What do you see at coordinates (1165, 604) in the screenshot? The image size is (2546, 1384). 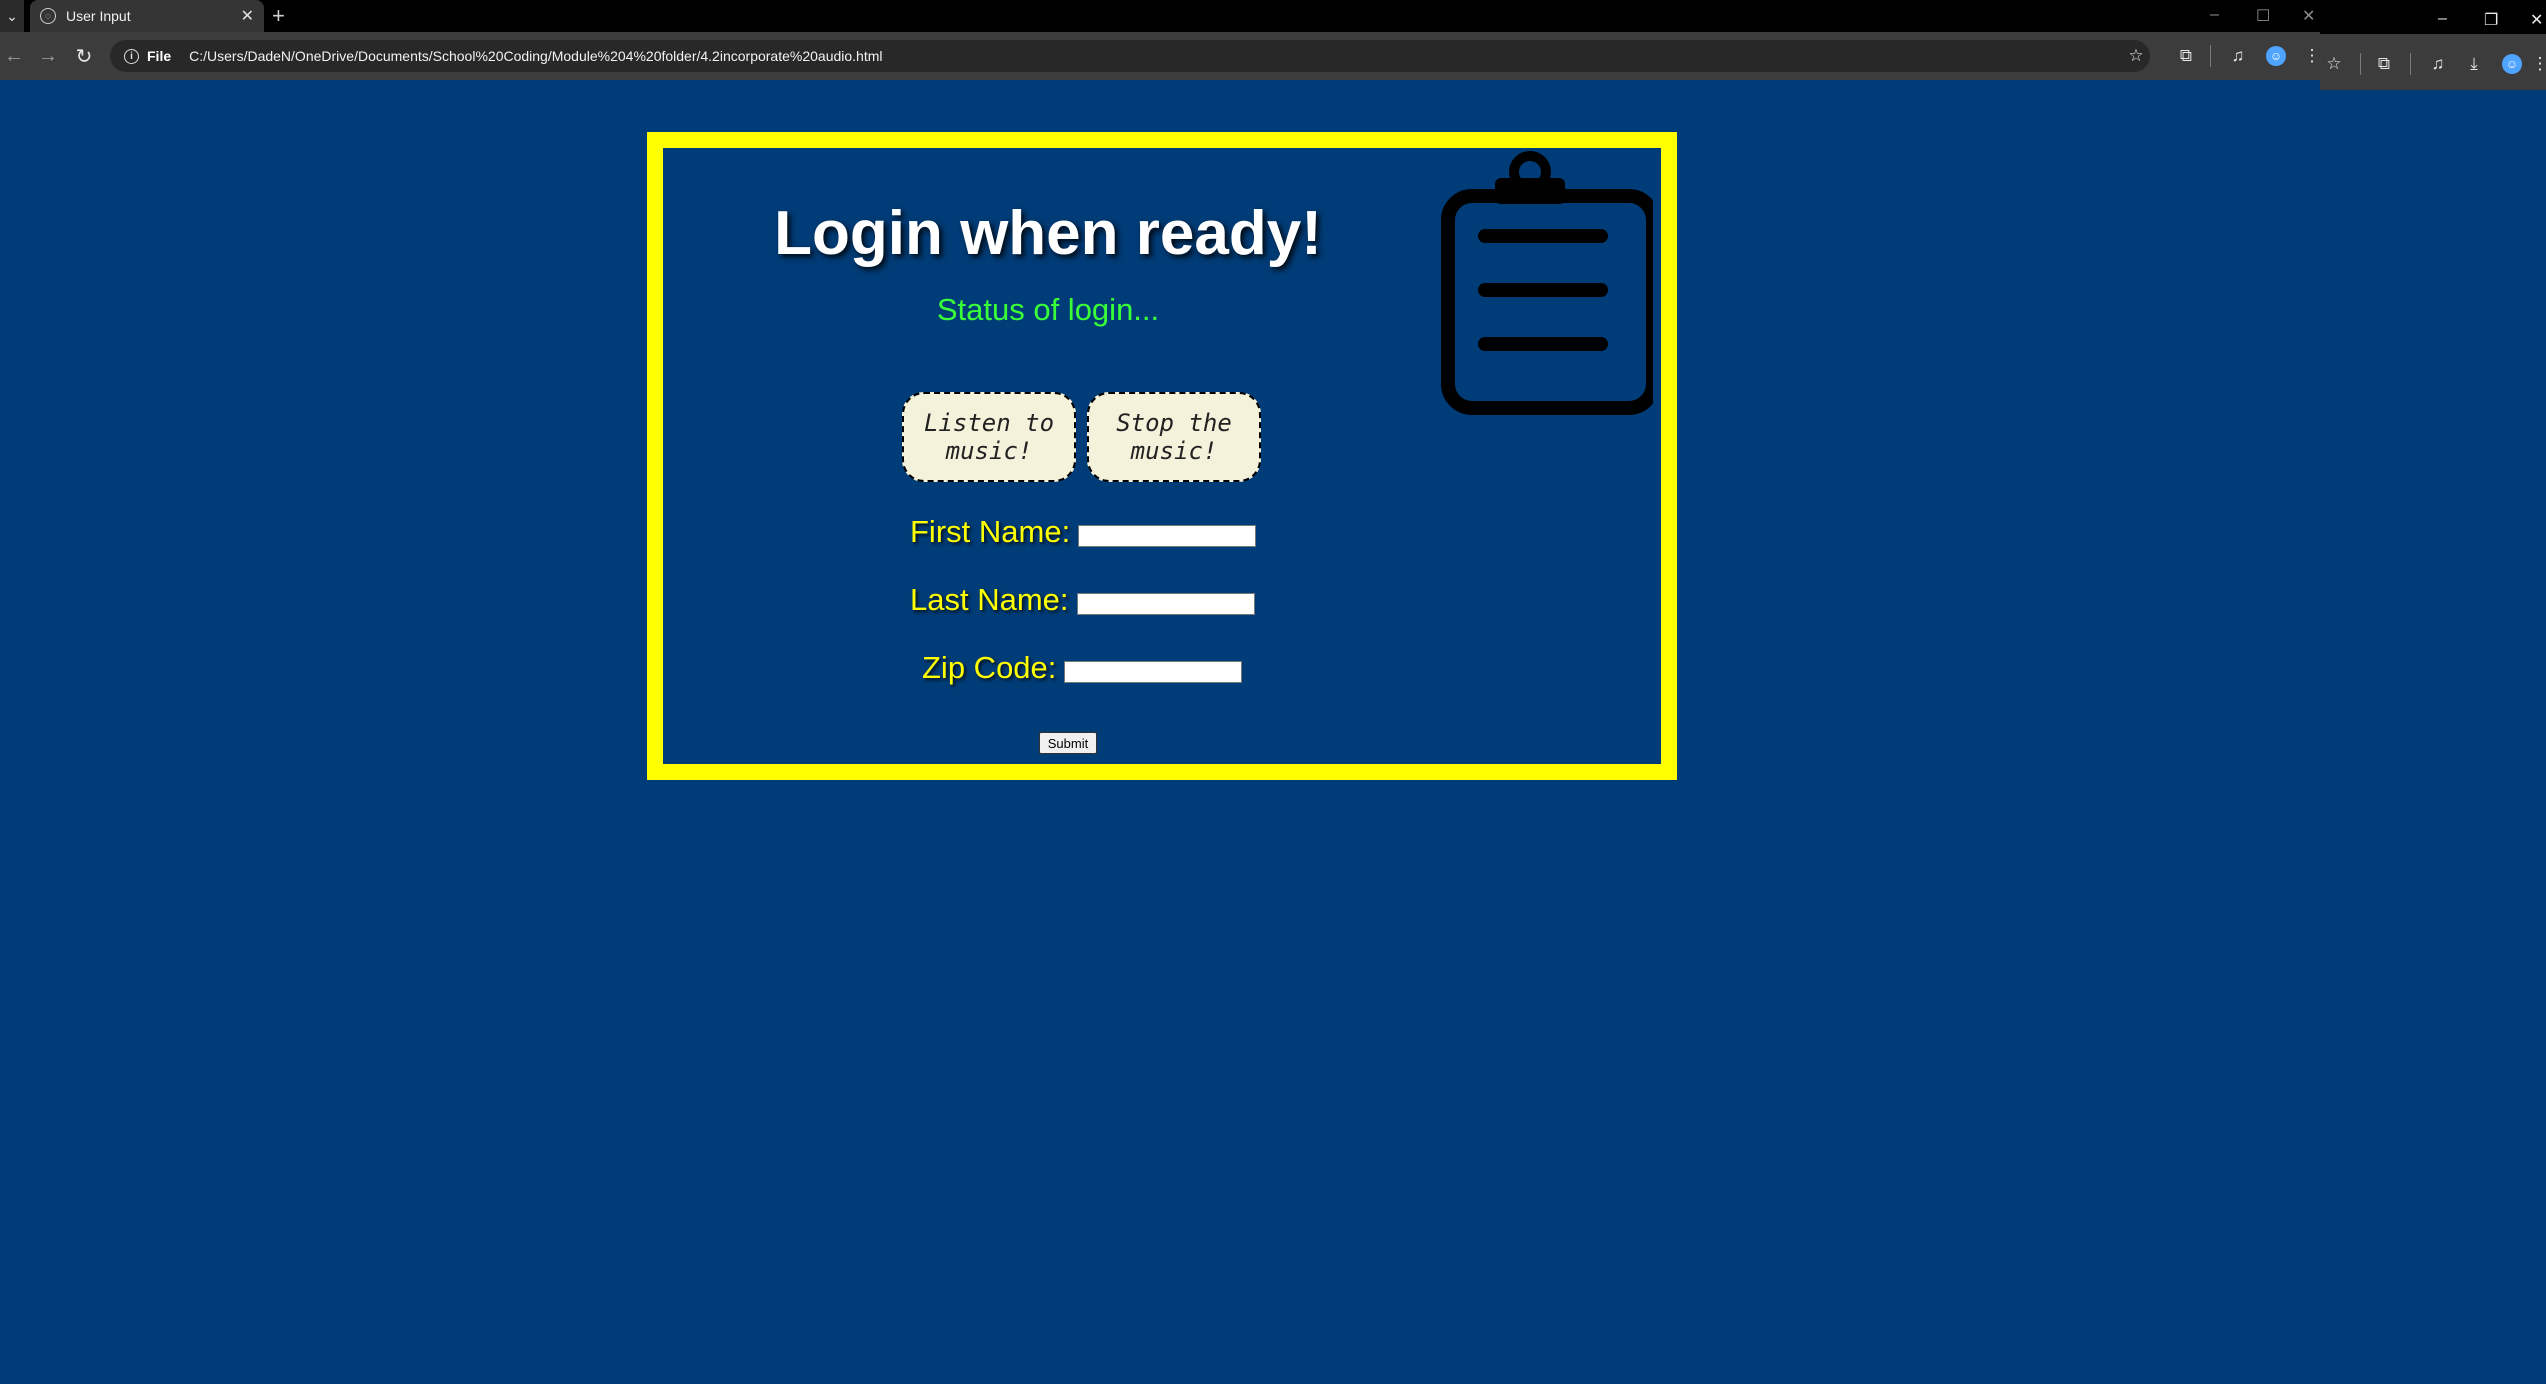 I see `last-name-field` at bounding box center [1165, 604].